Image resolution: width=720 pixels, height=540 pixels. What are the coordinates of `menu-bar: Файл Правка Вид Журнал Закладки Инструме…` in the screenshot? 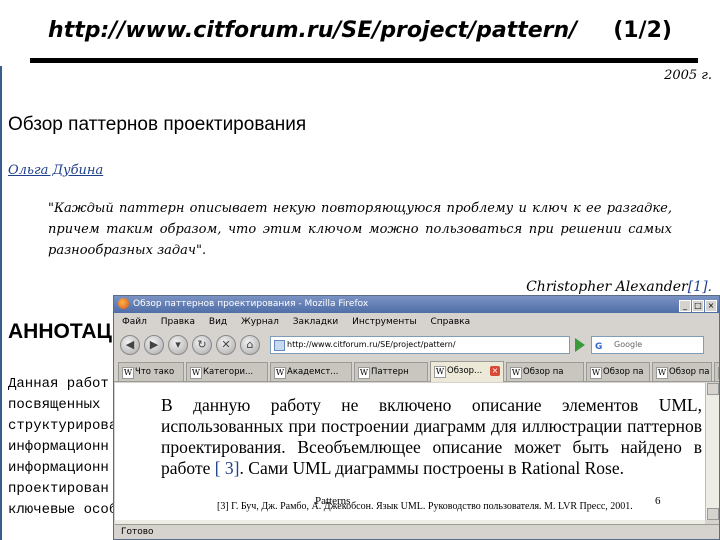 It's located at (416, 322).